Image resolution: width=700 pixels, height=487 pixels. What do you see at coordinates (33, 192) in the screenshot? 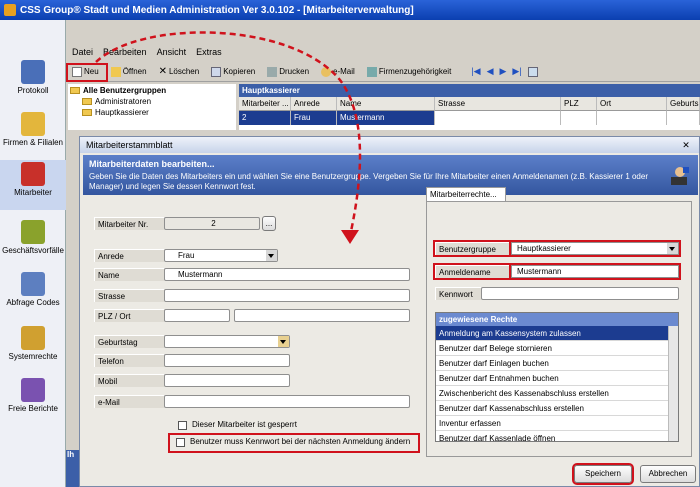
I see `sidebar-item-label: Mitarbeiter` at bounding box center [33, 192].